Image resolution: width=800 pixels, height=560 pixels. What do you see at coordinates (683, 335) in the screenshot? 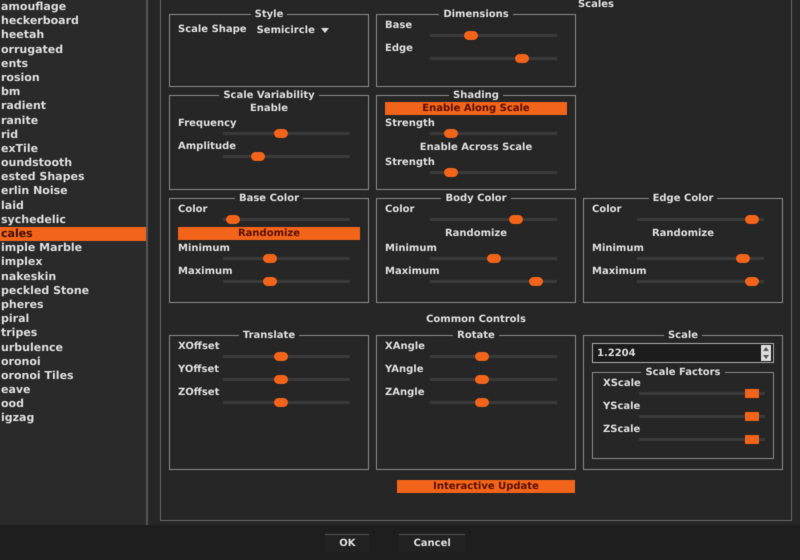
I see `group-title: Scale` at bounding box center [683, 335].